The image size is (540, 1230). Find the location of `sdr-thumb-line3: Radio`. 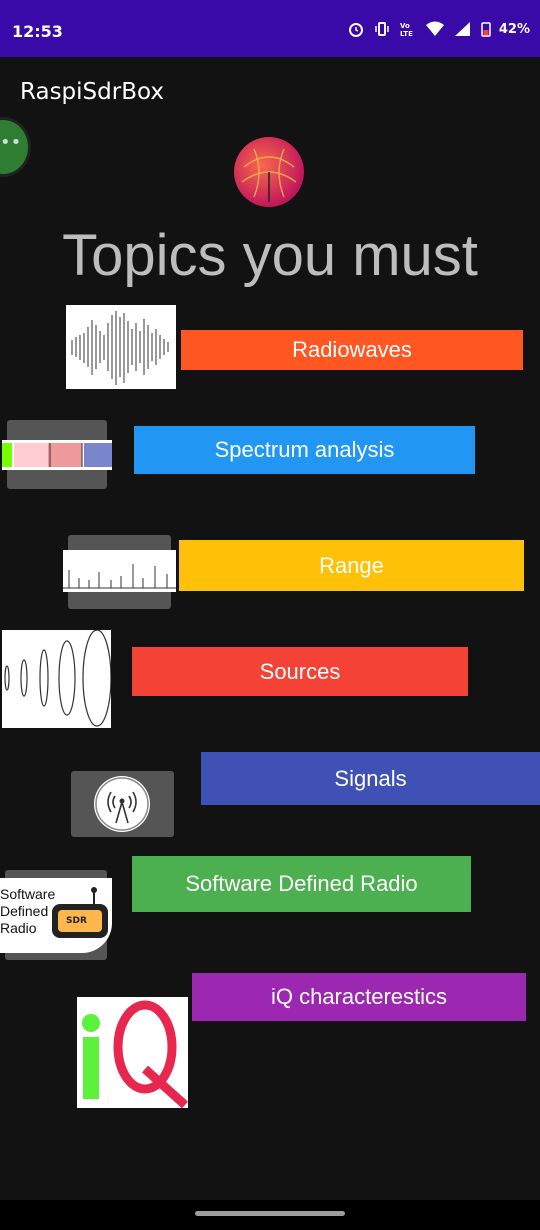

sdr-thumb-line3: Radio is located at coordinates (18, 928).